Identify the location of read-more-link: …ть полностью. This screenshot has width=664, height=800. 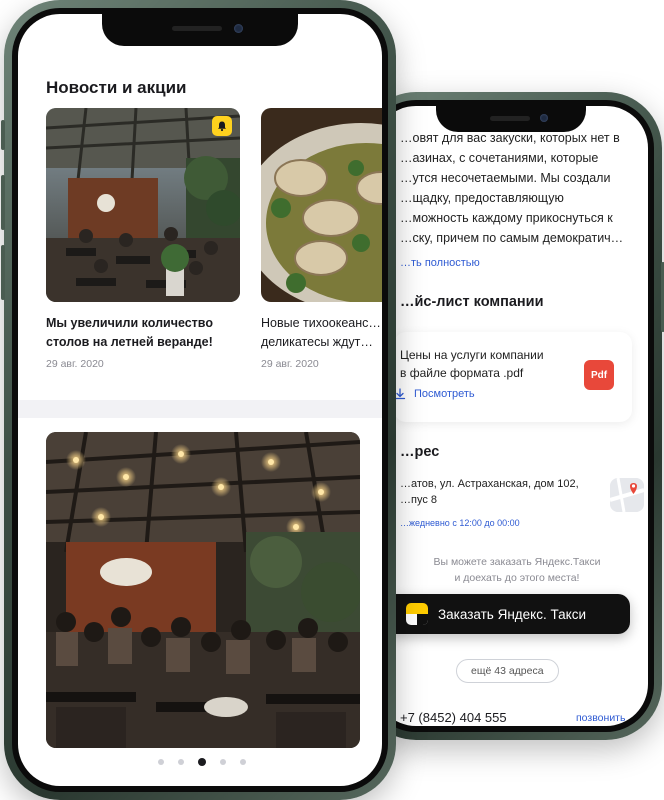
(440, 263).